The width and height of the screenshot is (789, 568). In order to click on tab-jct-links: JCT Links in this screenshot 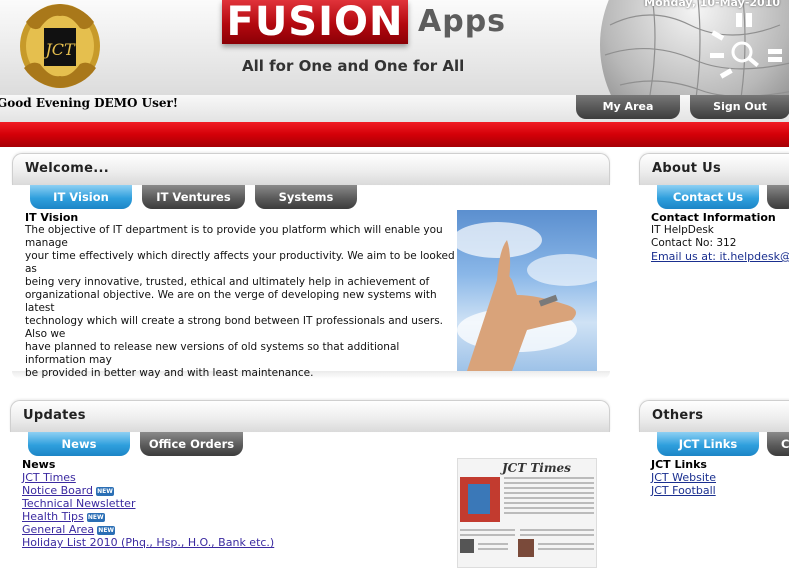, I will do `click(708, 444)`.